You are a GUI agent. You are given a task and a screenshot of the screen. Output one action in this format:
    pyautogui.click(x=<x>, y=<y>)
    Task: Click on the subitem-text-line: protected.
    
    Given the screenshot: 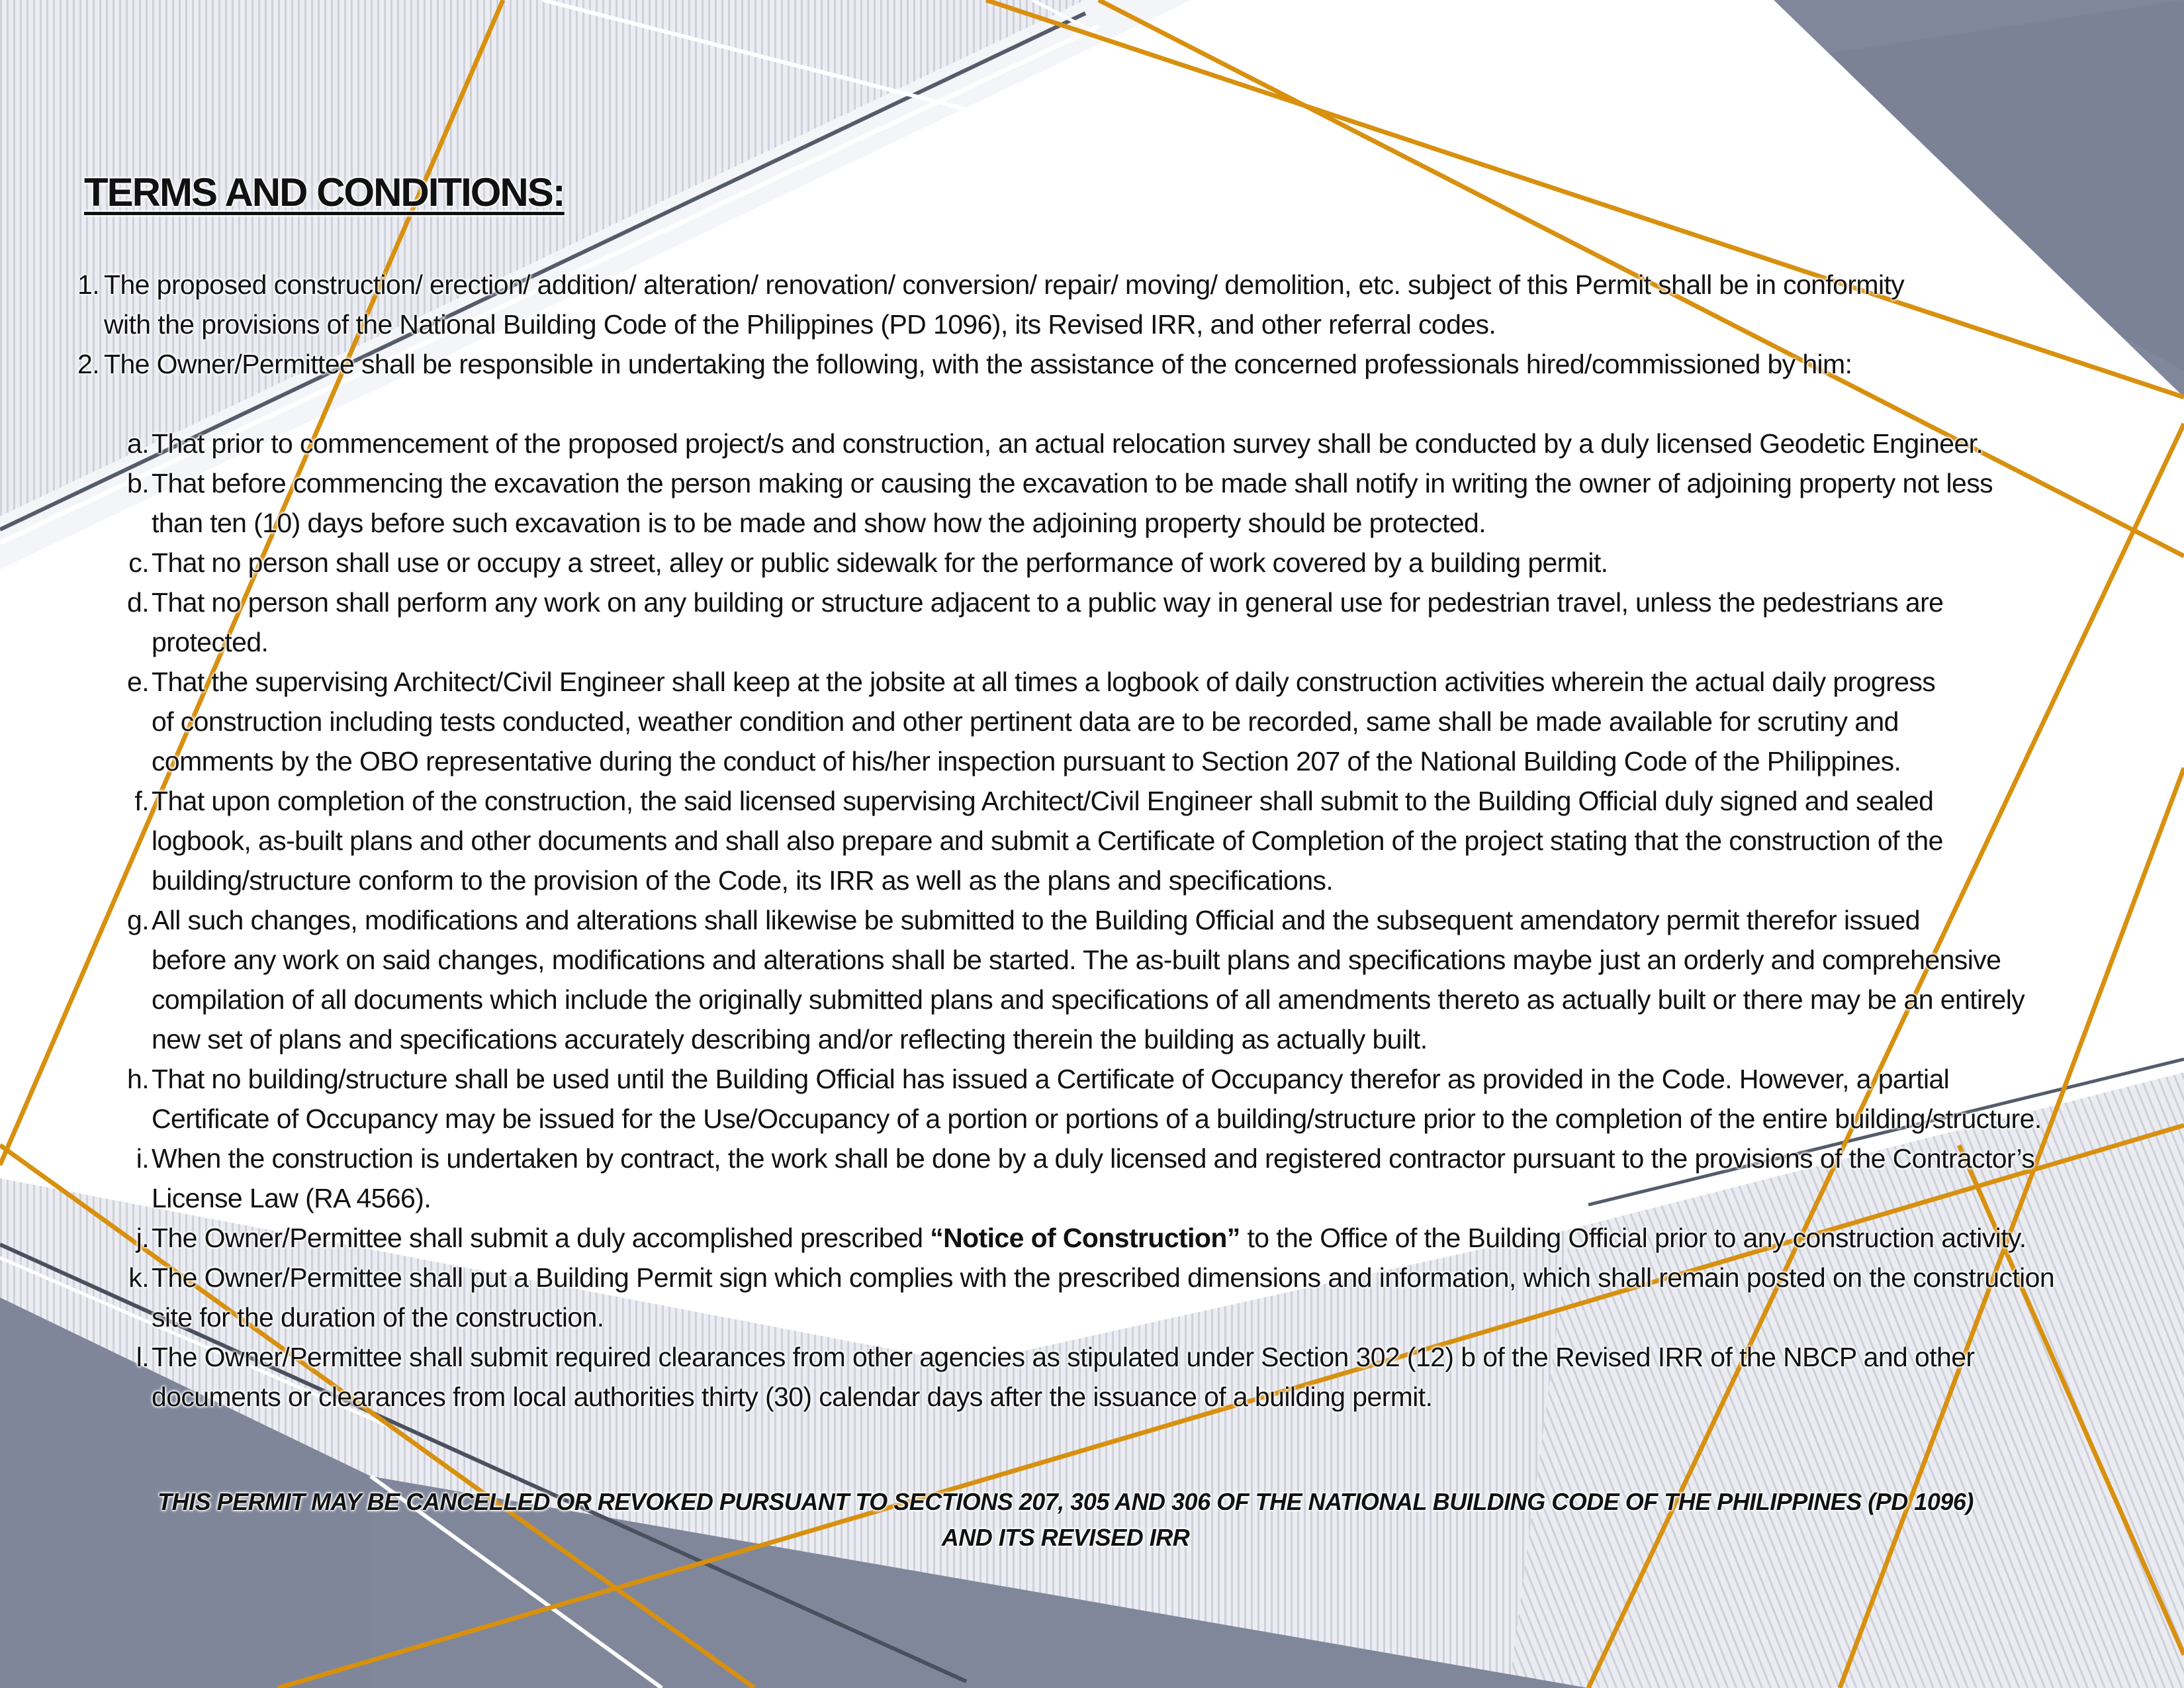 What is the action you would take?
    pyautogui.click(x=210, y=642)
    